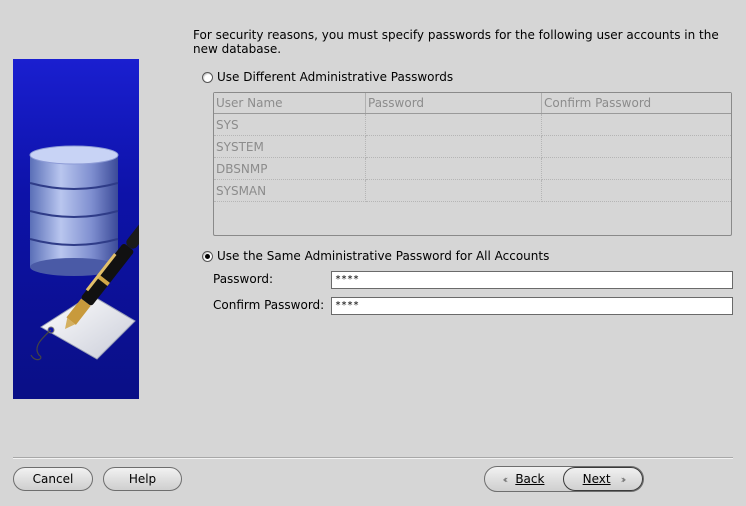 This screenshot has width=746, height=506. I want to click on radio-different-passwords: Use Different Administrative Passwords, so click(327, 77).